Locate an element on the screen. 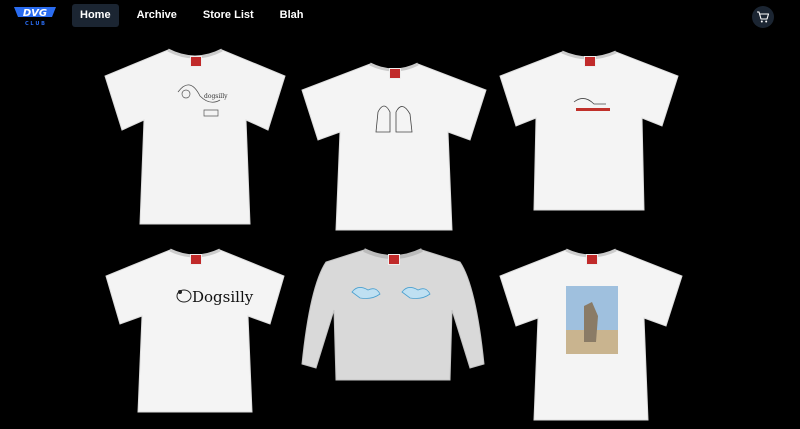  product-card: Dogsilly is located at coordinates (195, 330).